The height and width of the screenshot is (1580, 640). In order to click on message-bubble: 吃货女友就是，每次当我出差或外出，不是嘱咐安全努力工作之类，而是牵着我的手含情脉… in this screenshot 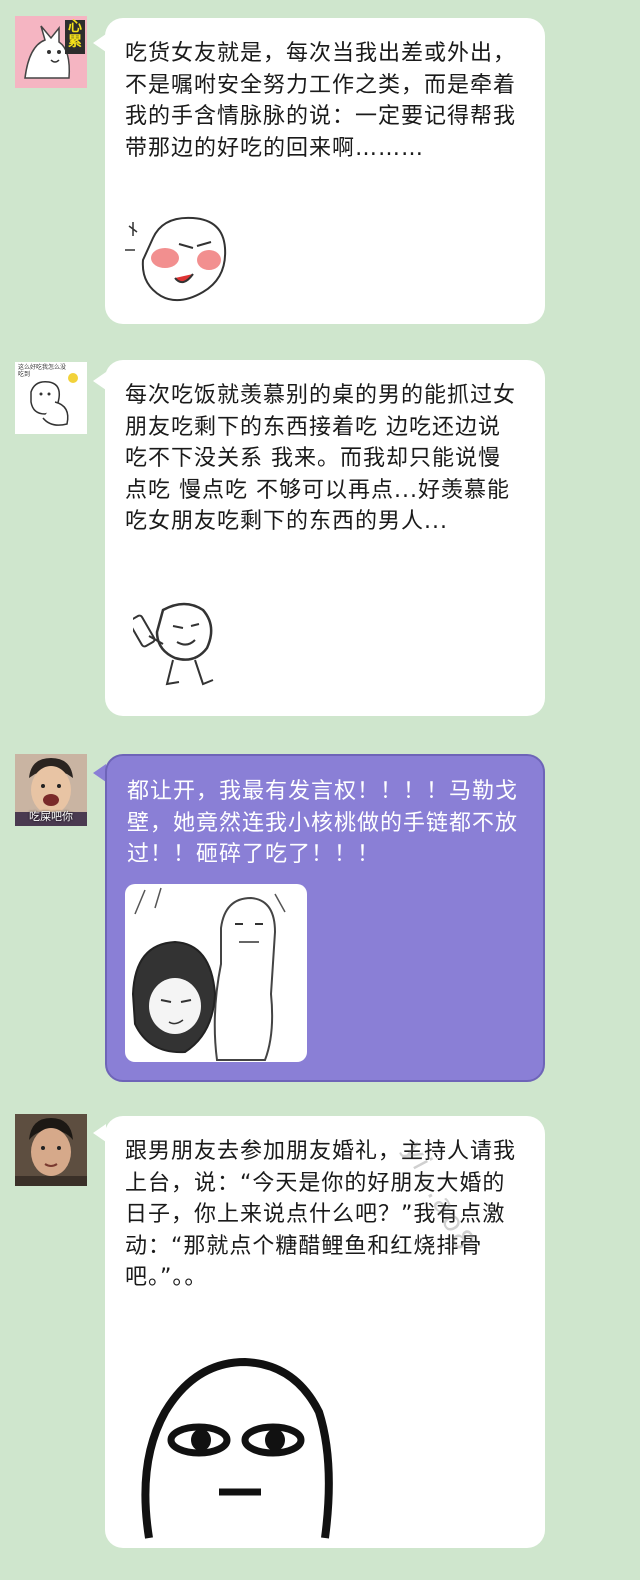, I will do `click(325, 171)`.